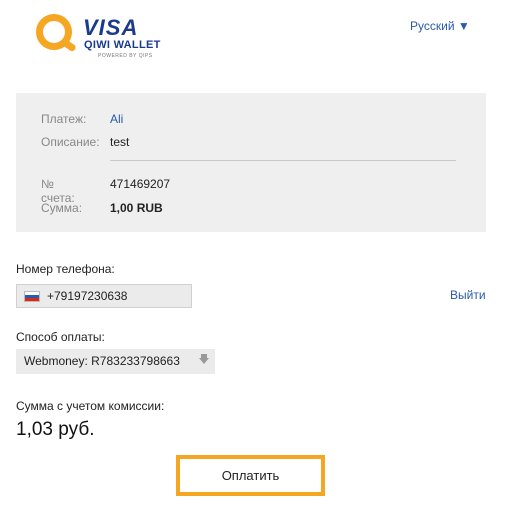  Describe the element at coordinates (60, 337) in the screenshot. I see `payment-method-label: Способ оплаты:` at that location.